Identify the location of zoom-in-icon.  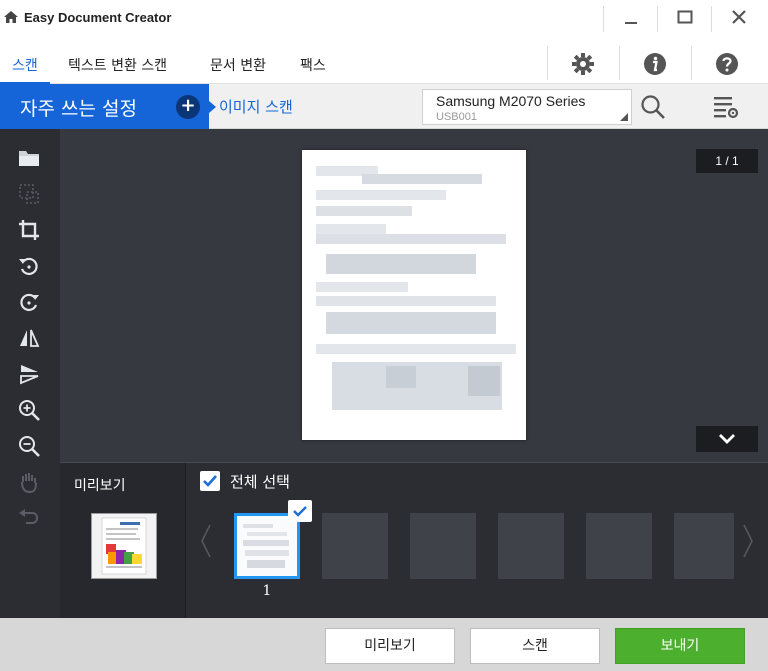
(29, 410).